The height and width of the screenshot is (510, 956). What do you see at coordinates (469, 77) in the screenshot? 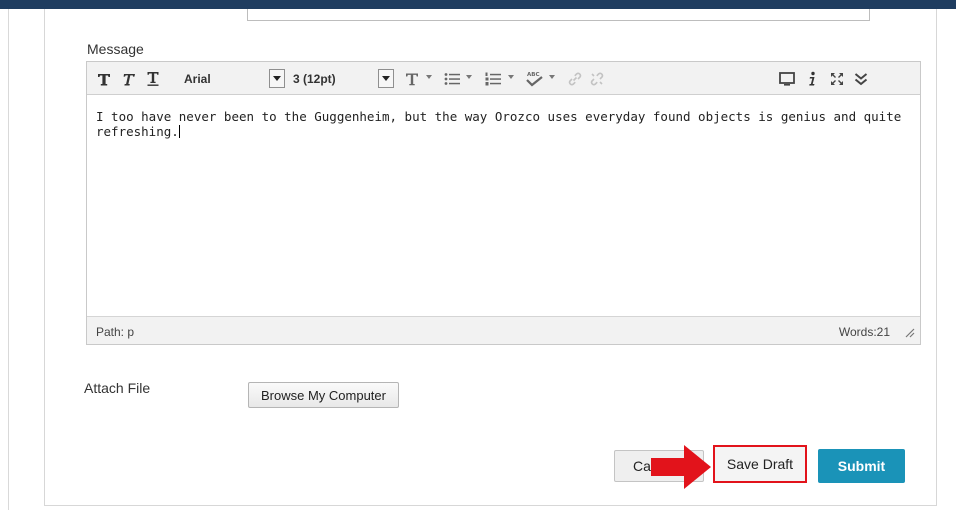
I see `bullet-list-dropdown` at bounding box center [469, 77].